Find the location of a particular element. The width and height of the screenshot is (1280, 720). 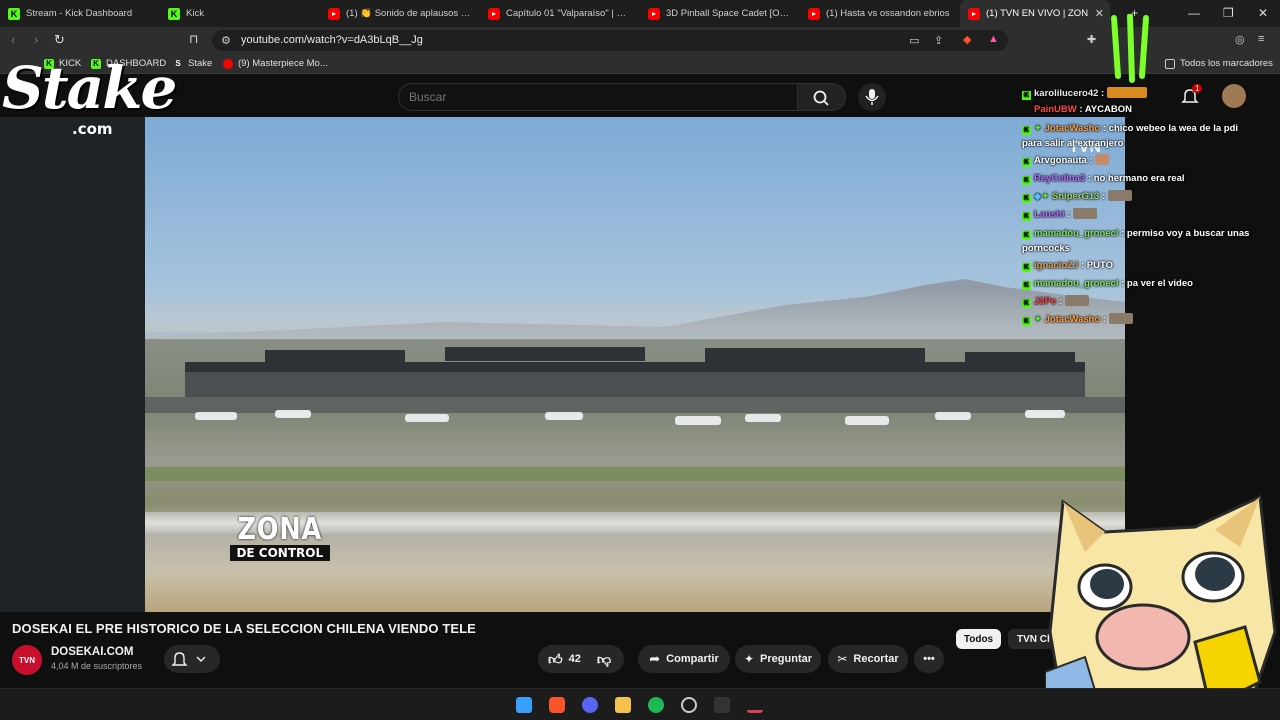

share-arrow-icon: ➦ is located at coordinates (655, 658).